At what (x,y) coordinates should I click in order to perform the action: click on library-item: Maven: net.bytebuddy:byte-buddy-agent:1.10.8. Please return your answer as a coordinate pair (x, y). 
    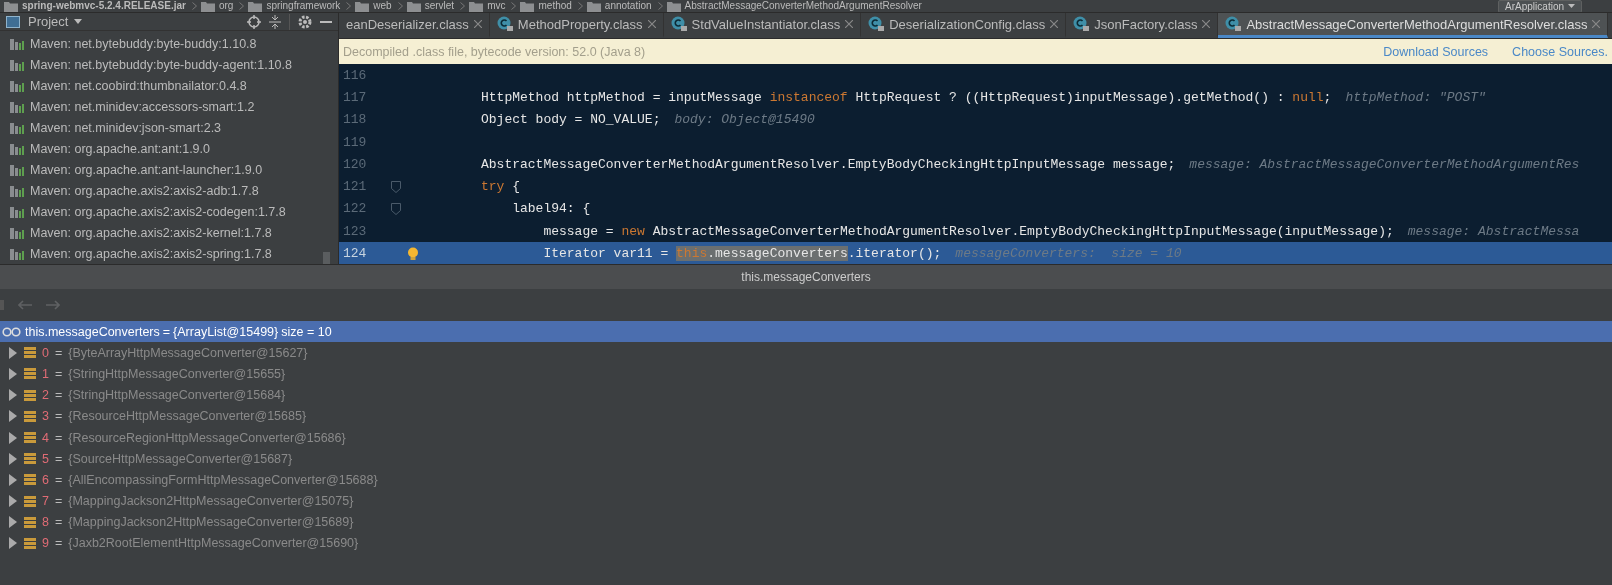
    Looking at the image, I should click on (174, 64).